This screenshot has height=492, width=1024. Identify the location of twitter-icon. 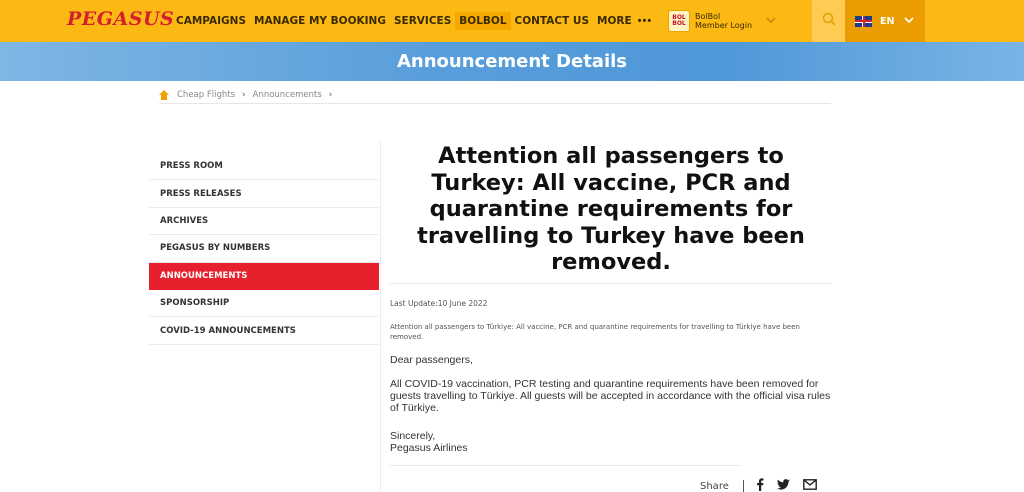
(783, 485).